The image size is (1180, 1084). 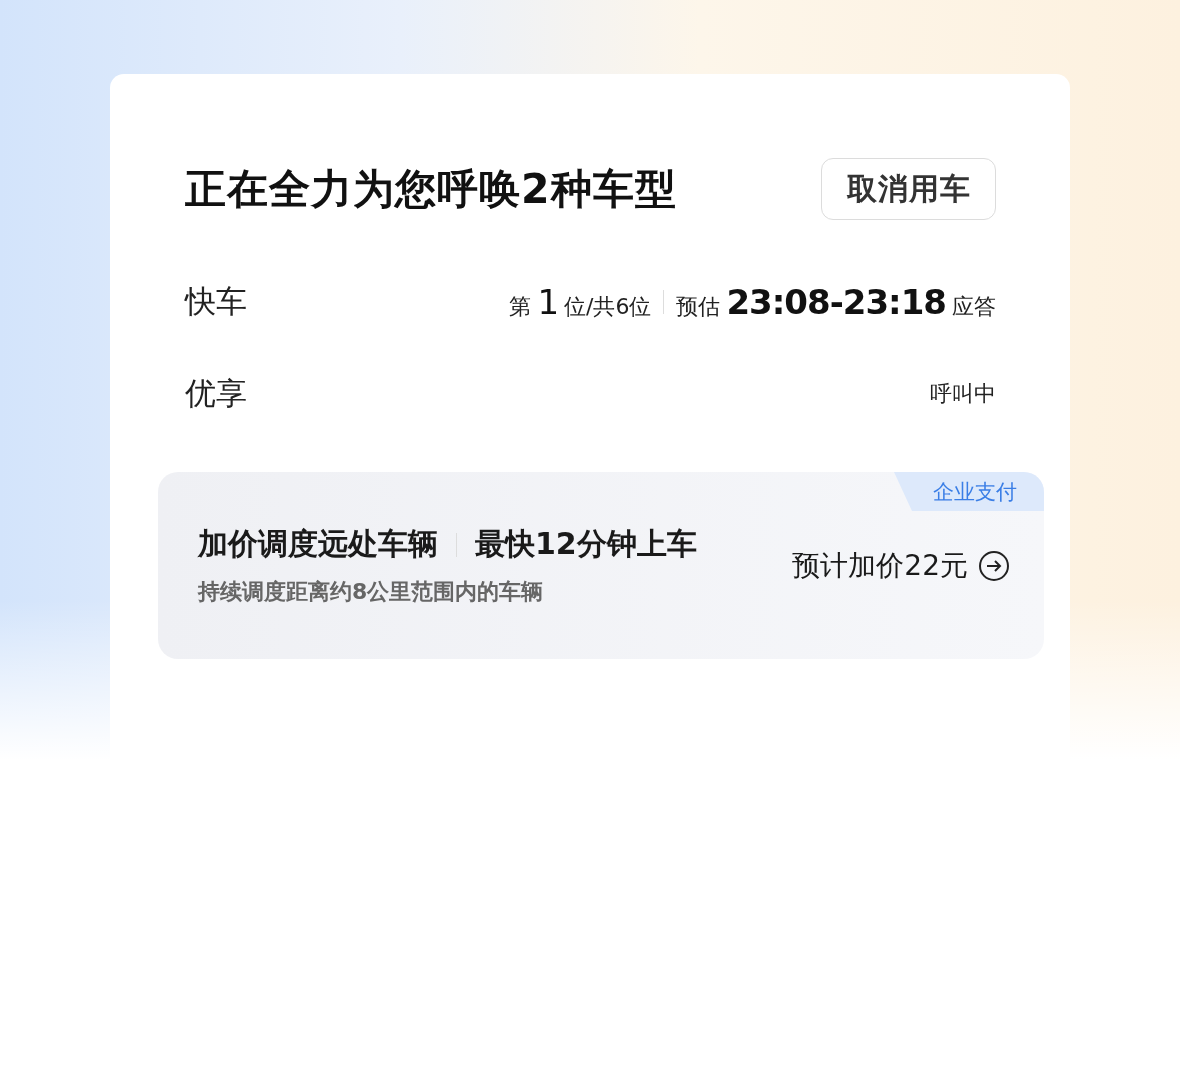 I want to click on arrow-circle-icon, so click(x=994, y=565).